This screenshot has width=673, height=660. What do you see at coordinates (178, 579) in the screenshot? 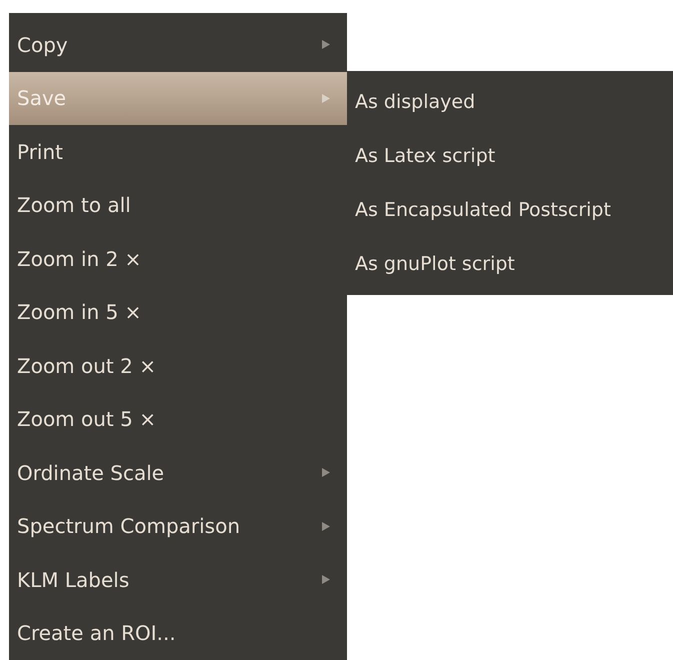
I see `menu-item: KLM Labels` at bounding box center [178, 579].